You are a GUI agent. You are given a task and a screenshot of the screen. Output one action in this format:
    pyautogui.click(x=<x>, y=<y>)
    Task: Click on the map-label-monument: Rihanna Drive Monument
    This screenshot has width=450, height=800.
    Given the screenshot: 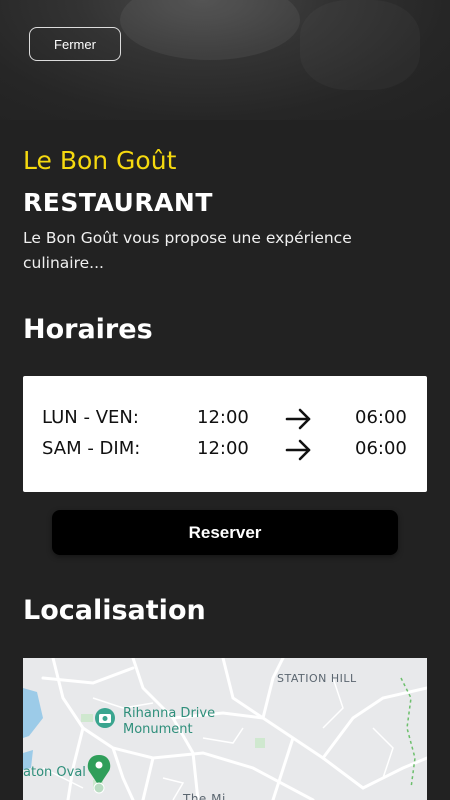 What is the action you would take?
    pyautogui.click(x=169, y=722)
    